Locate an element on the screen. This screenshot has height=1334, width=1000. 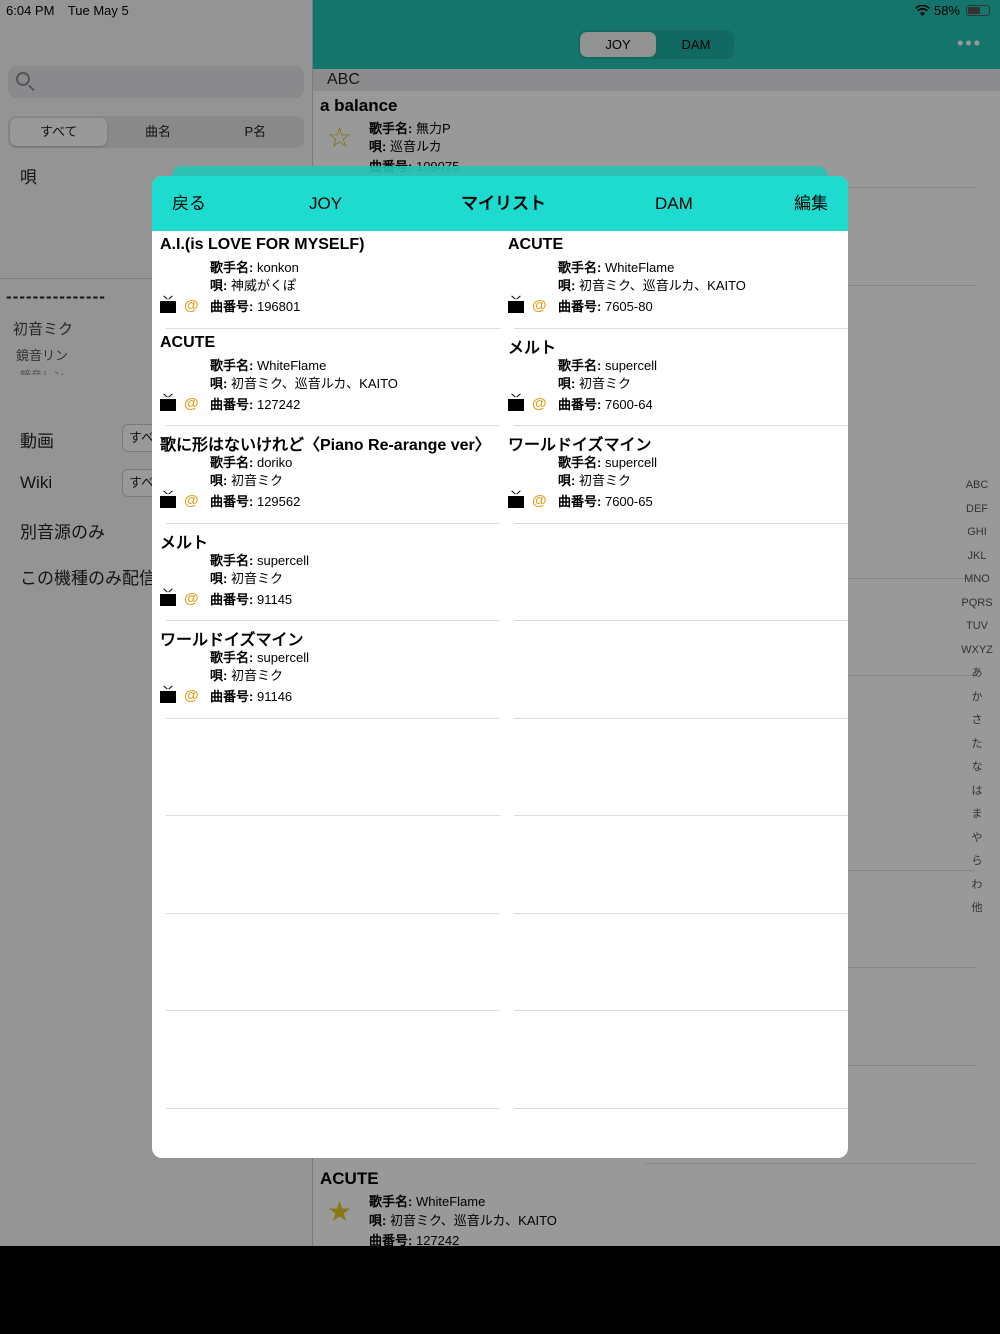
status-bar: 6:04 PM Tue May 5 58% is located at coordinates (500, 10).